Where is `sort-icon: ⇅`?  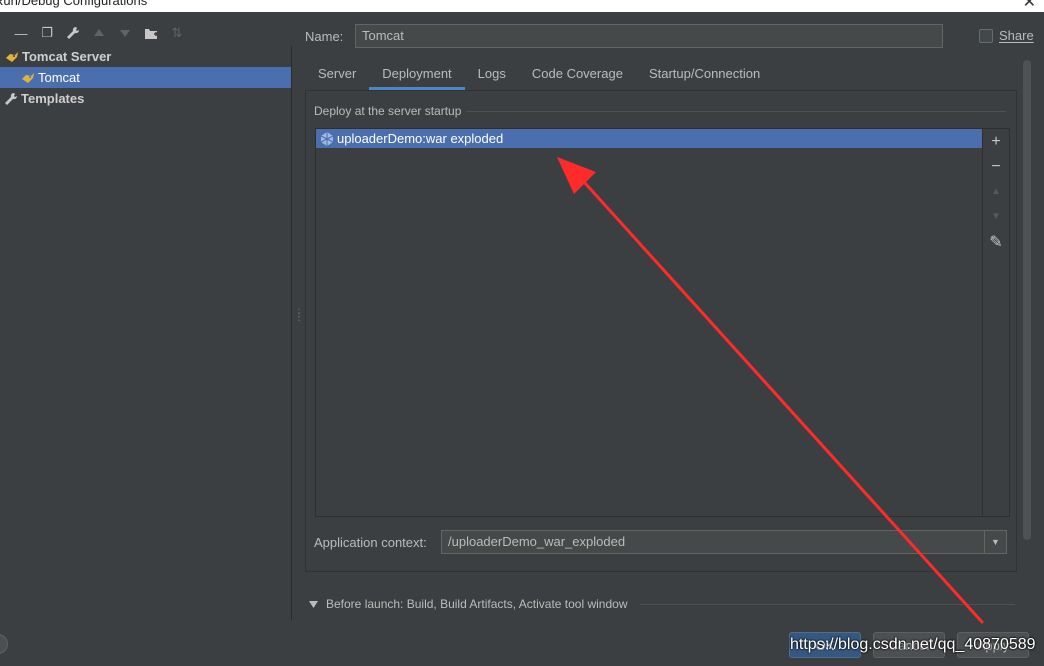 sort-icon: ⇅ is located at coordinates (177, 32).